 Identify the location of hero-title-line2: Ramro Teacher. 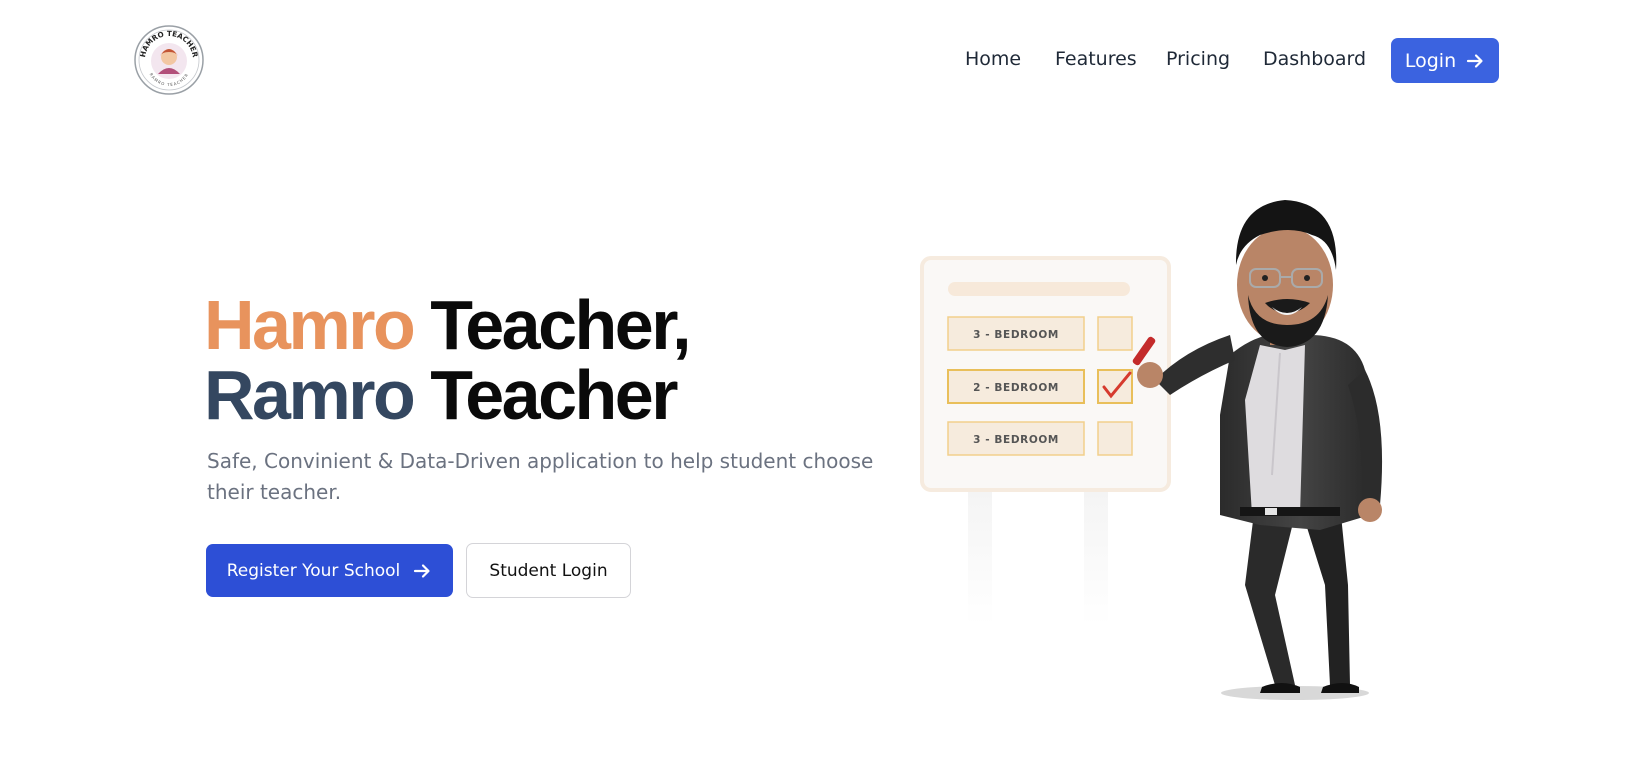
(446, 395).